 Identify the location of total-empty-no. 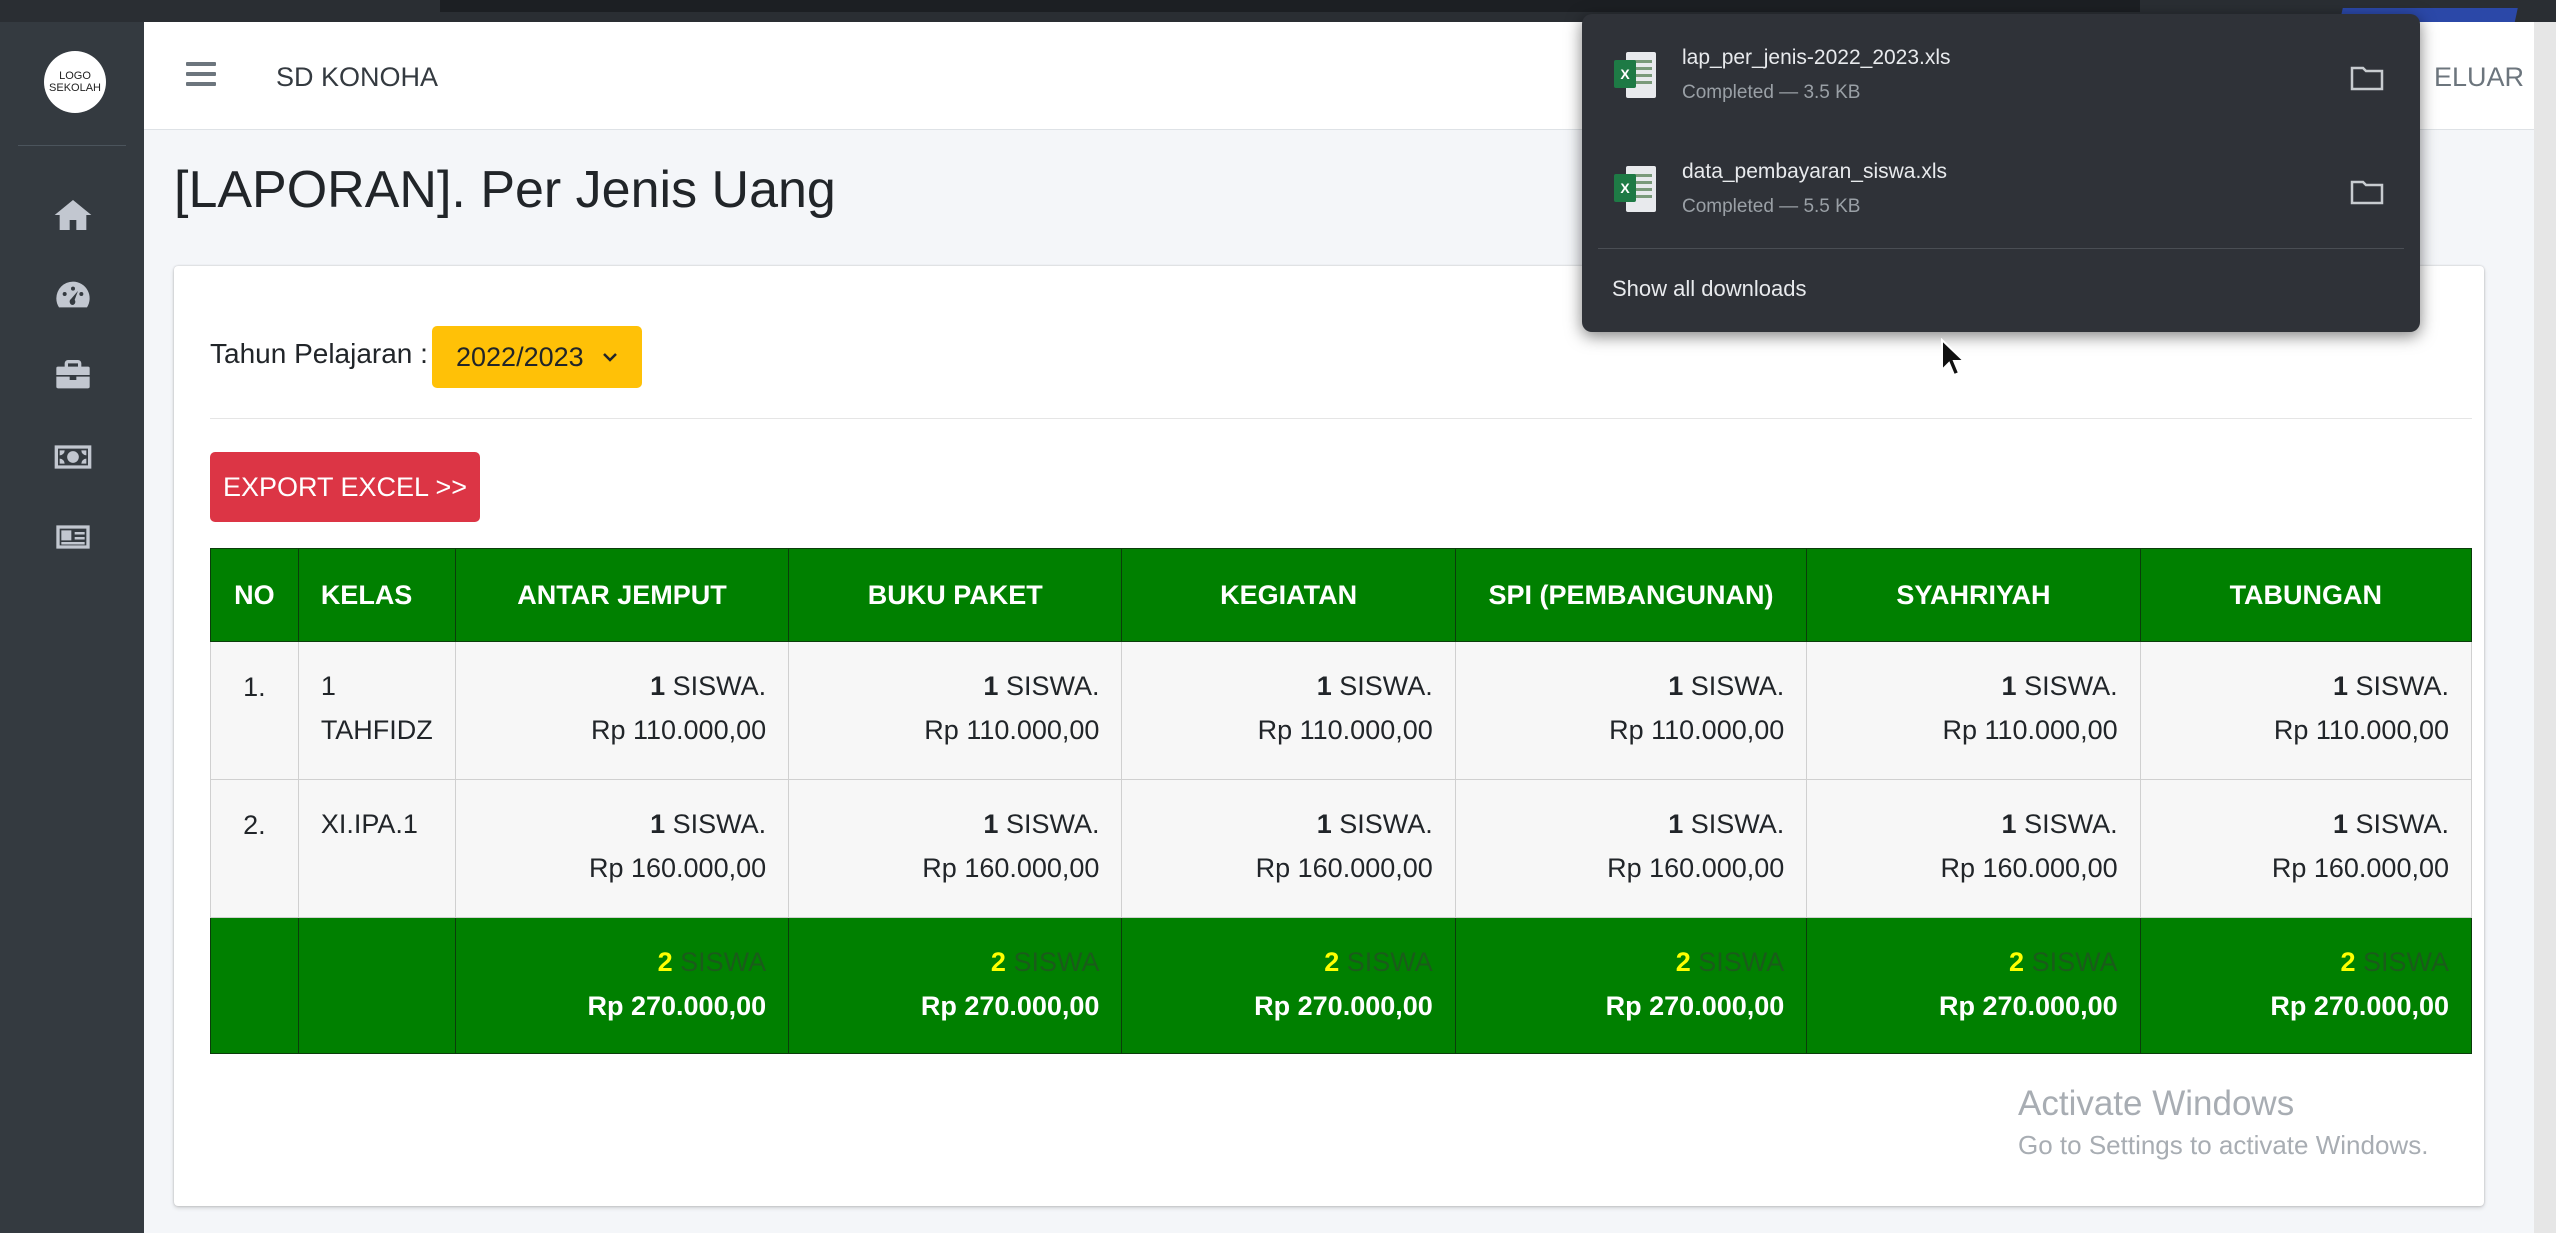
(254, 985).